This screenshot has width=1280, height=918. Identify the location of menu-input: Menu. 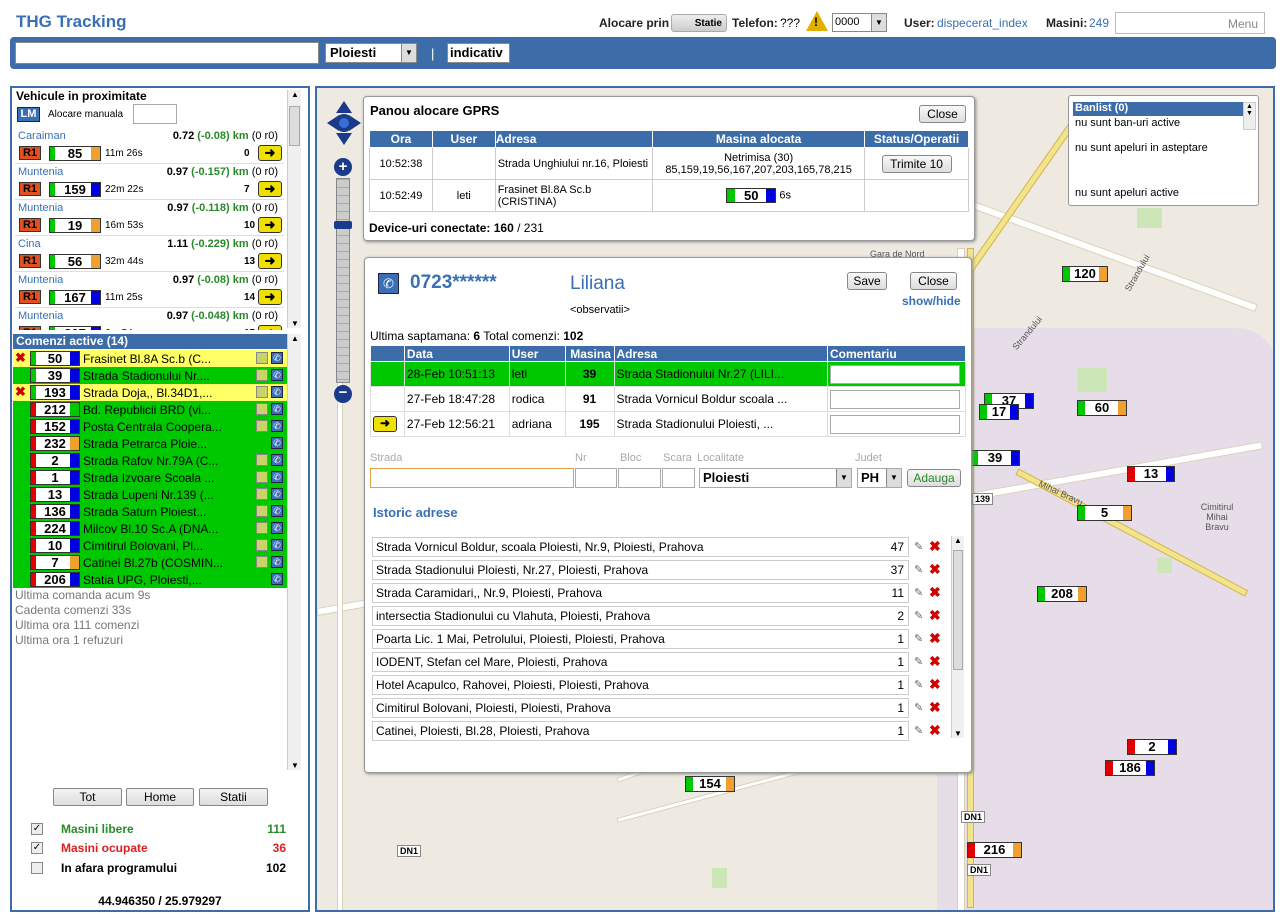
(1190, 23).